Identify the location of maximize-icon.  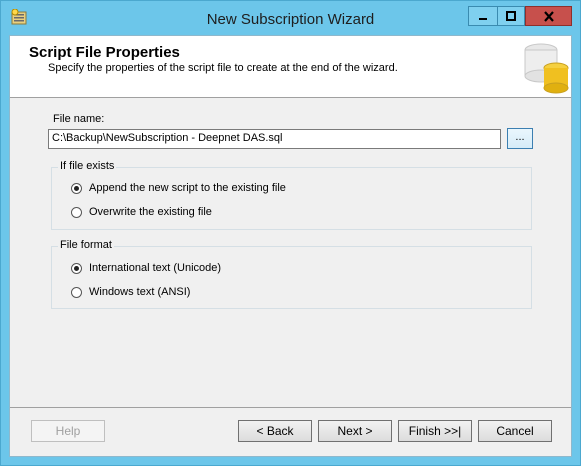
(511, 16).